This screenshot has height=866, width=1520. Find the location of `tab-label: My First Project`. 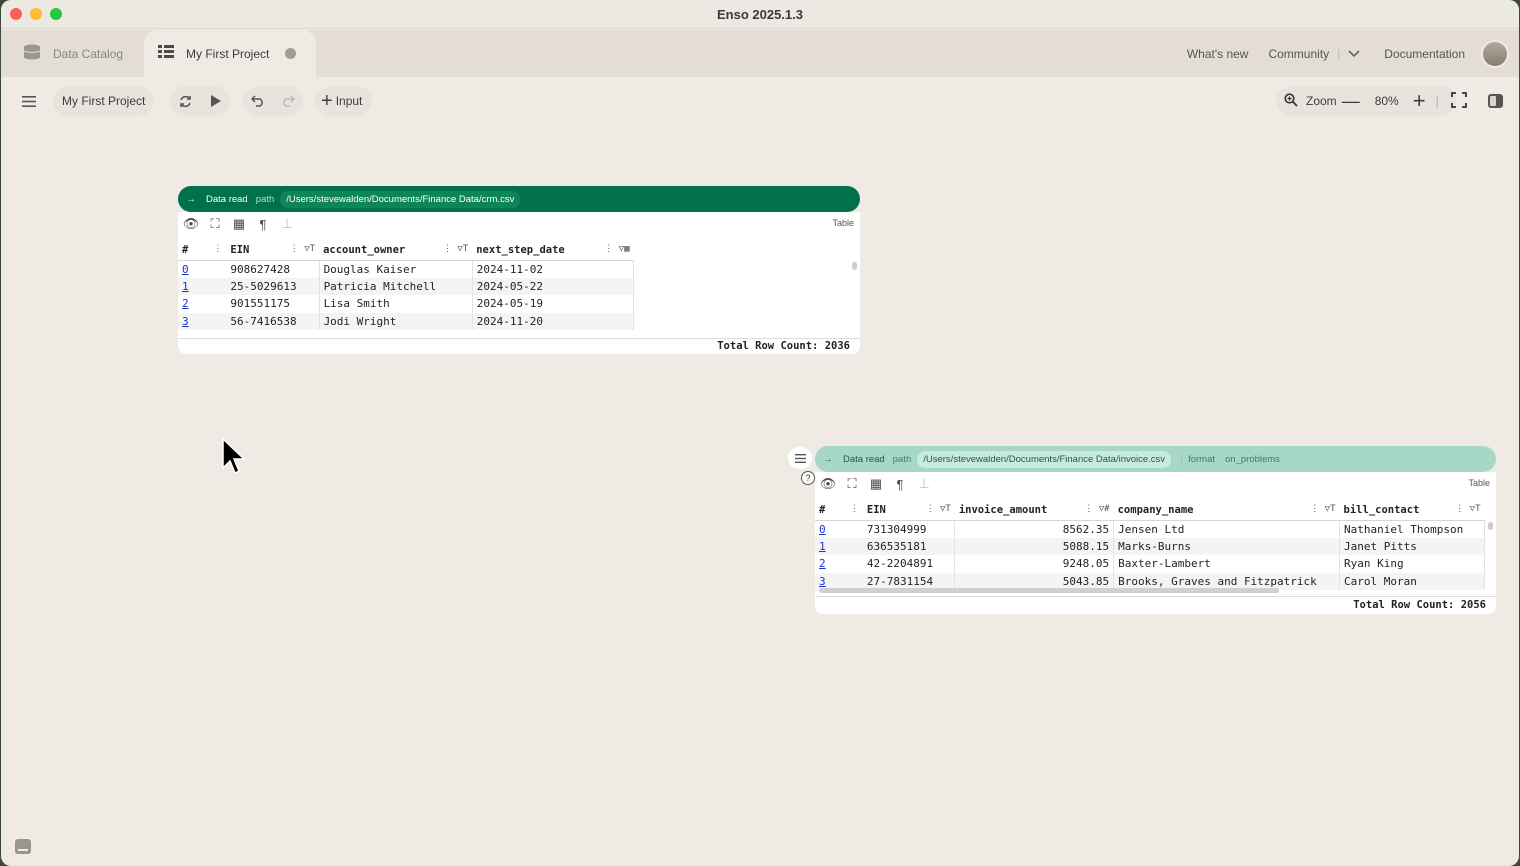

tab-label: My First Project is located at coordinates (228, 53).